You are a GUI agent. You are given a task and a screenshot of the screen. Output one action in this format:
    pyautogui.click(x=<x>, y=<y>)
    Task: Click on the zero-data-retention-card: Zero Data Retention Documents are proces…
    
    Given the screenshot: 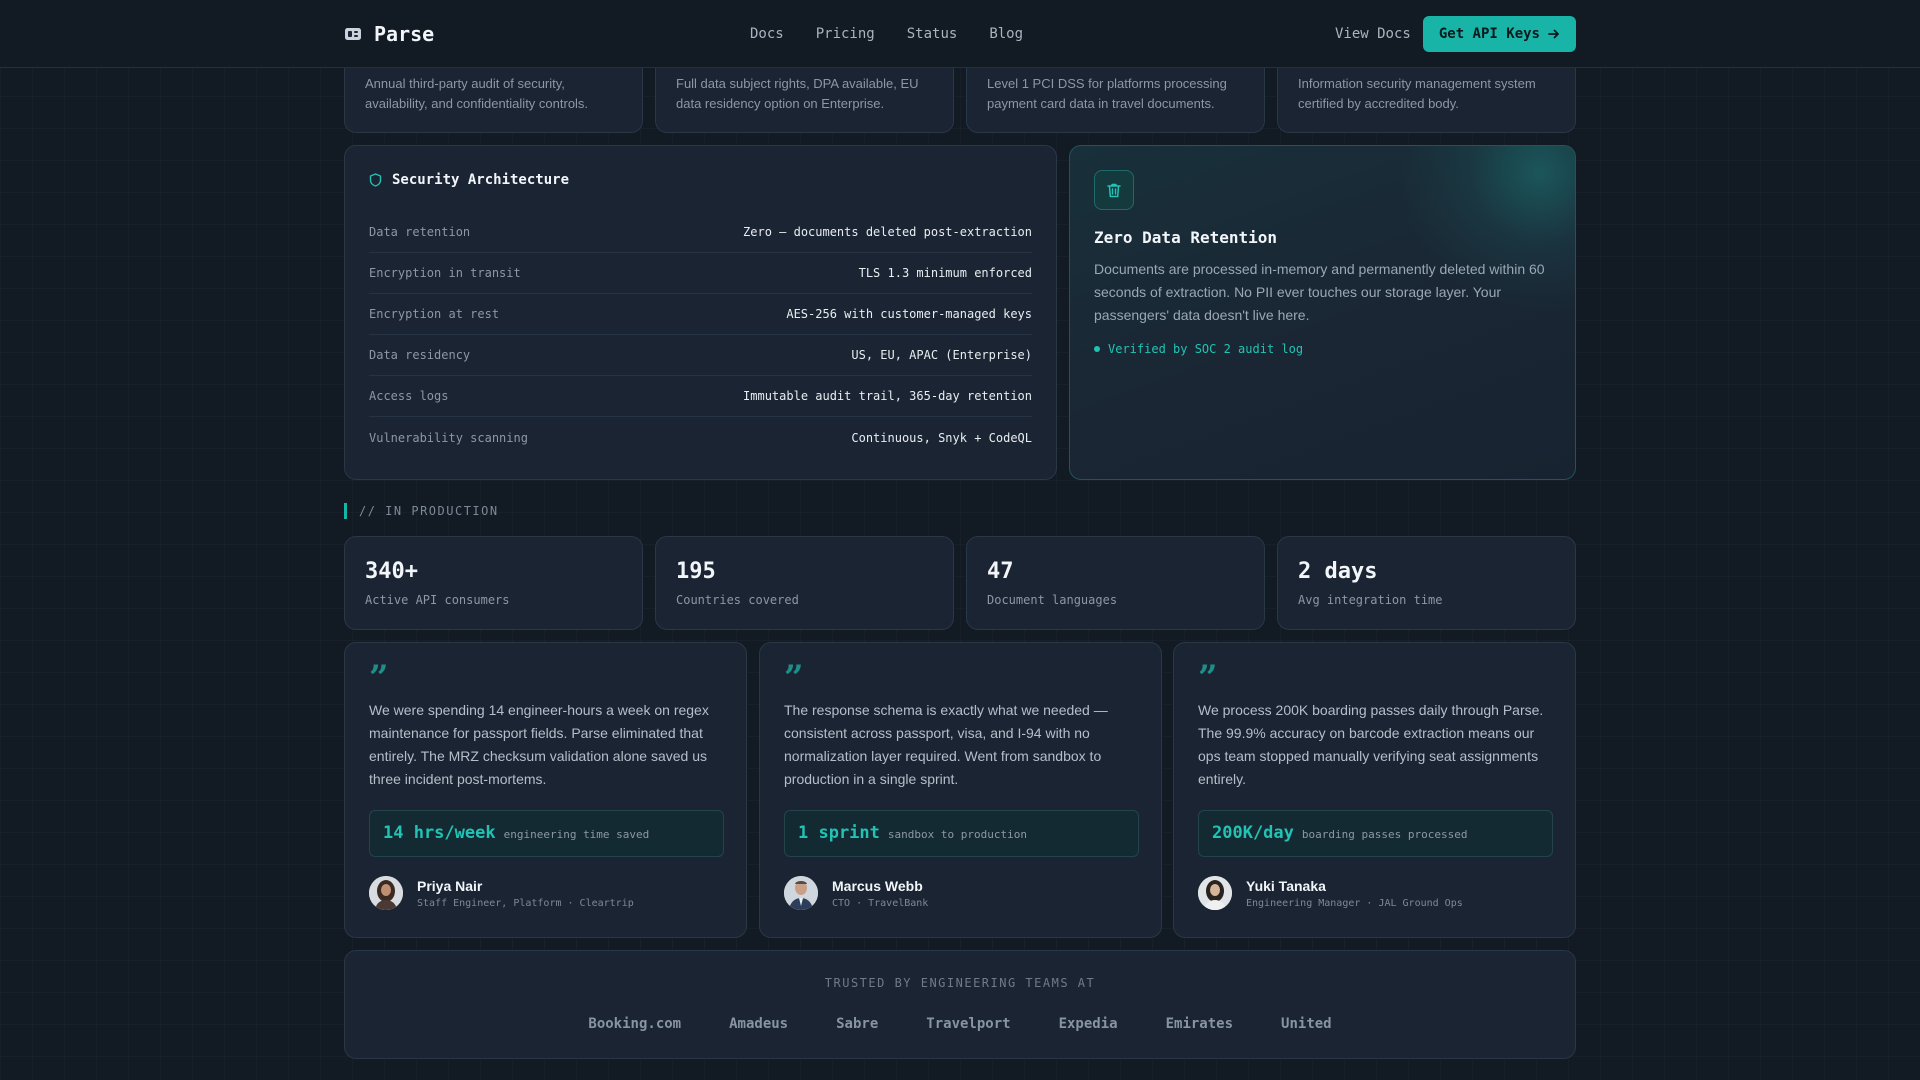 What is the action you would take?
    pyautogui.click(x=1322, y=312)
    